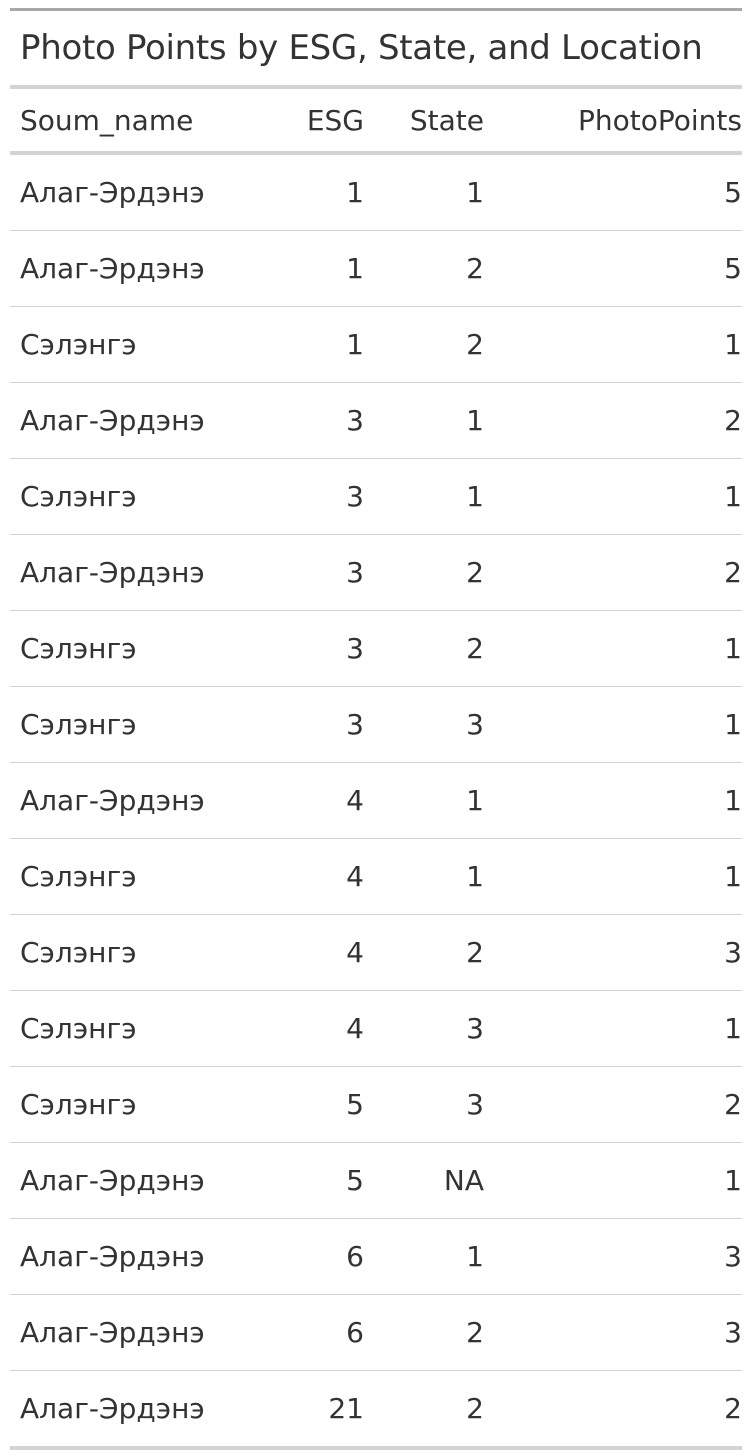  What do you see at coordinates (376, 421) in the screenshot?
I see `table-row: Алаг-Эрдэнэ 3 1 2` at bounding box center [376, 421].